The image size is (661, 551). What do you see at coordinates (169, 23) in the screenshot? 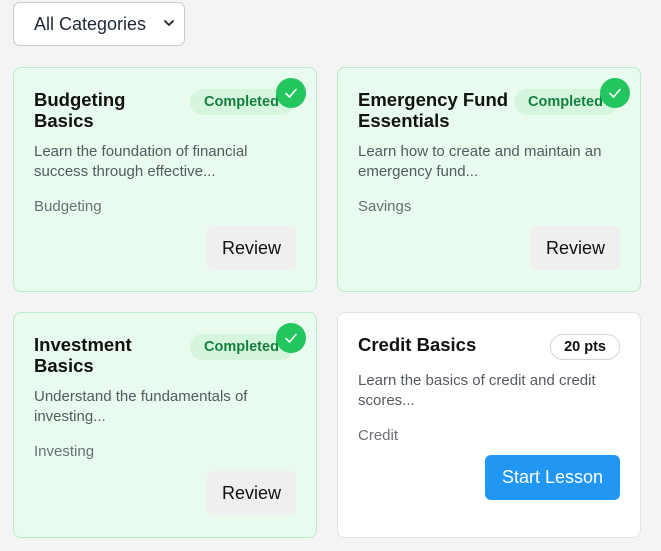
I see `chevron-down-icon` at bounding box center [169, 23].